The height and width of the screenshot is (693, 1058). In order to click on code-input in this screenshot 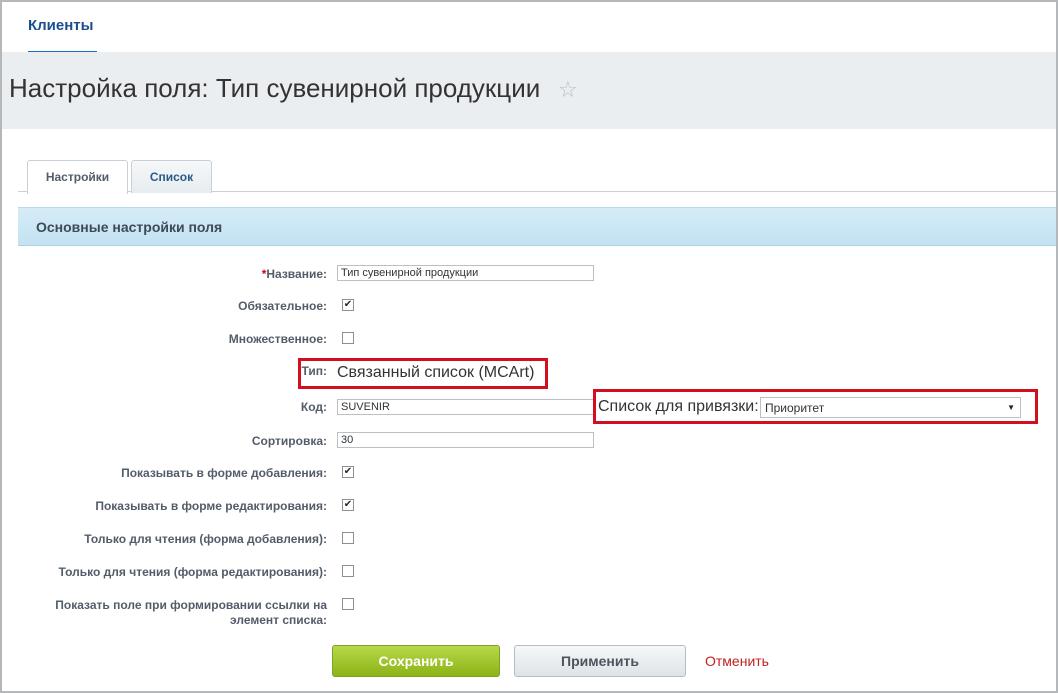, I will do `click(465, 407)`.